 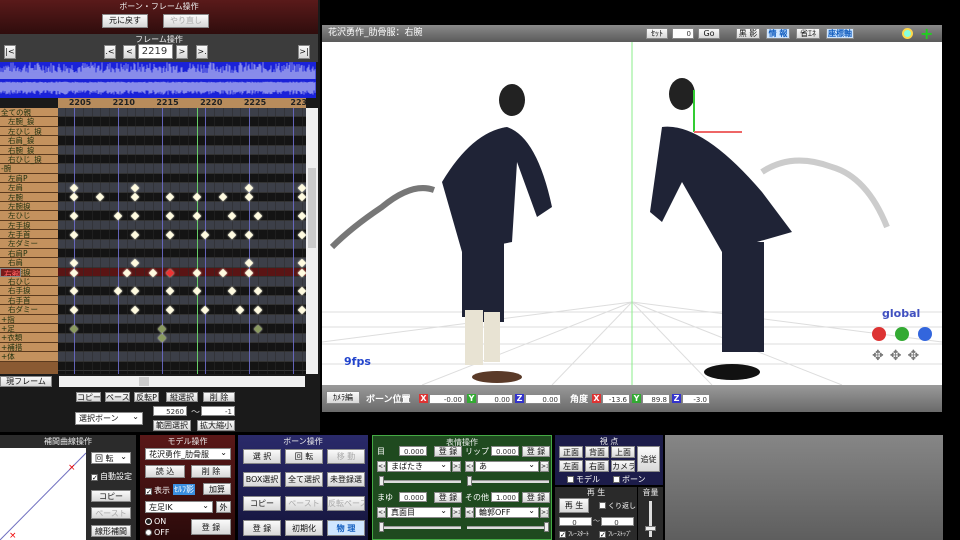 What do you see at coordinates (29, 141) in the screenshot?
I see `track-label: 右肩_捩` at bounding box center [29, 141].